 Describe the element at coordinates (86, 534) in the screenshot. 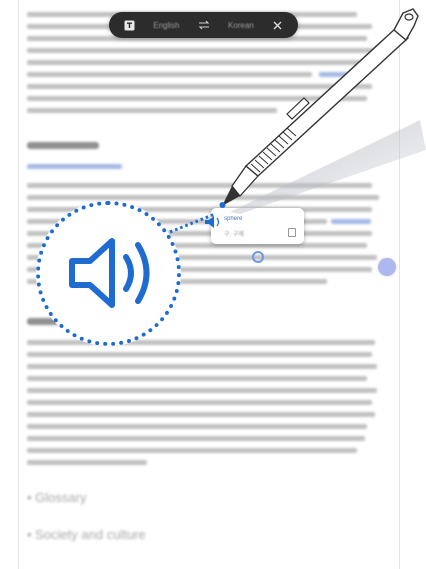

I see `society-culture-link: • Society and culture` at that location.